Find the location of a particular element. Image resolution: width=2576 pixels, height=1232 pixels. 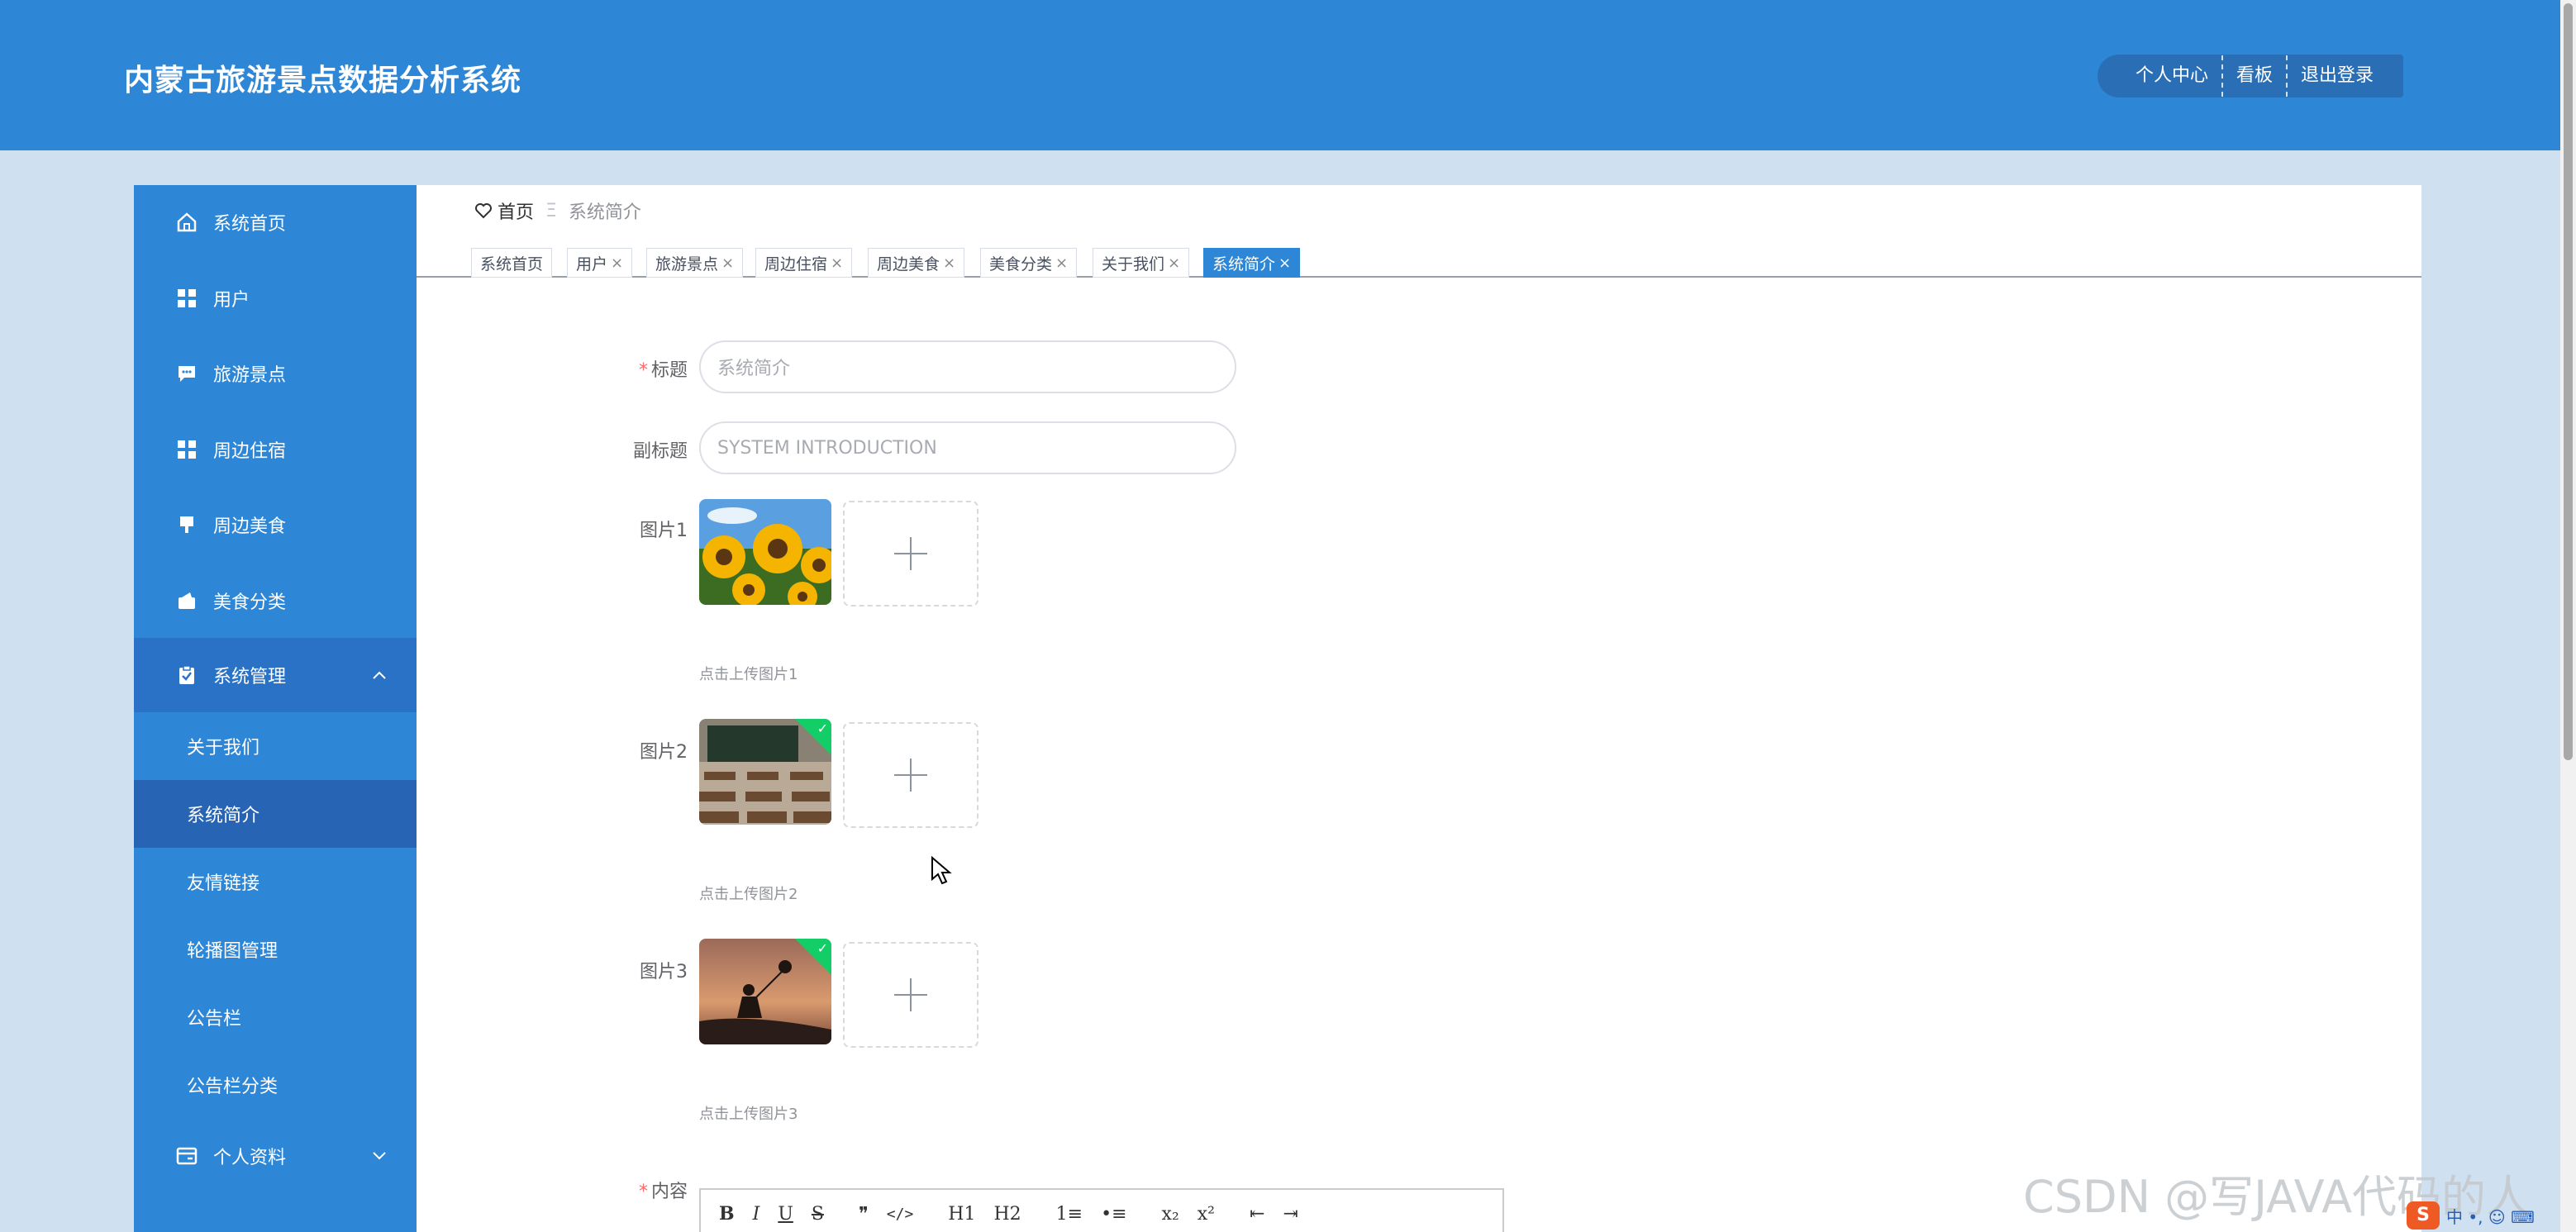

heading1-button: H1 is located at coordinates (961, 1214).